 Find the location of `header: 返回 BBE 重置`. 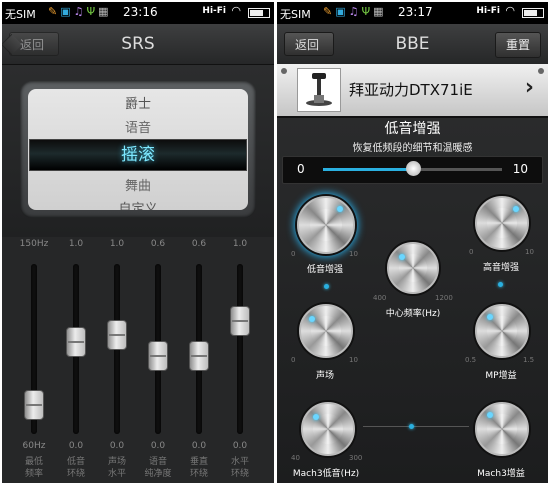

header: 返回 BBE 重置 is located at coordinates (412, 44).